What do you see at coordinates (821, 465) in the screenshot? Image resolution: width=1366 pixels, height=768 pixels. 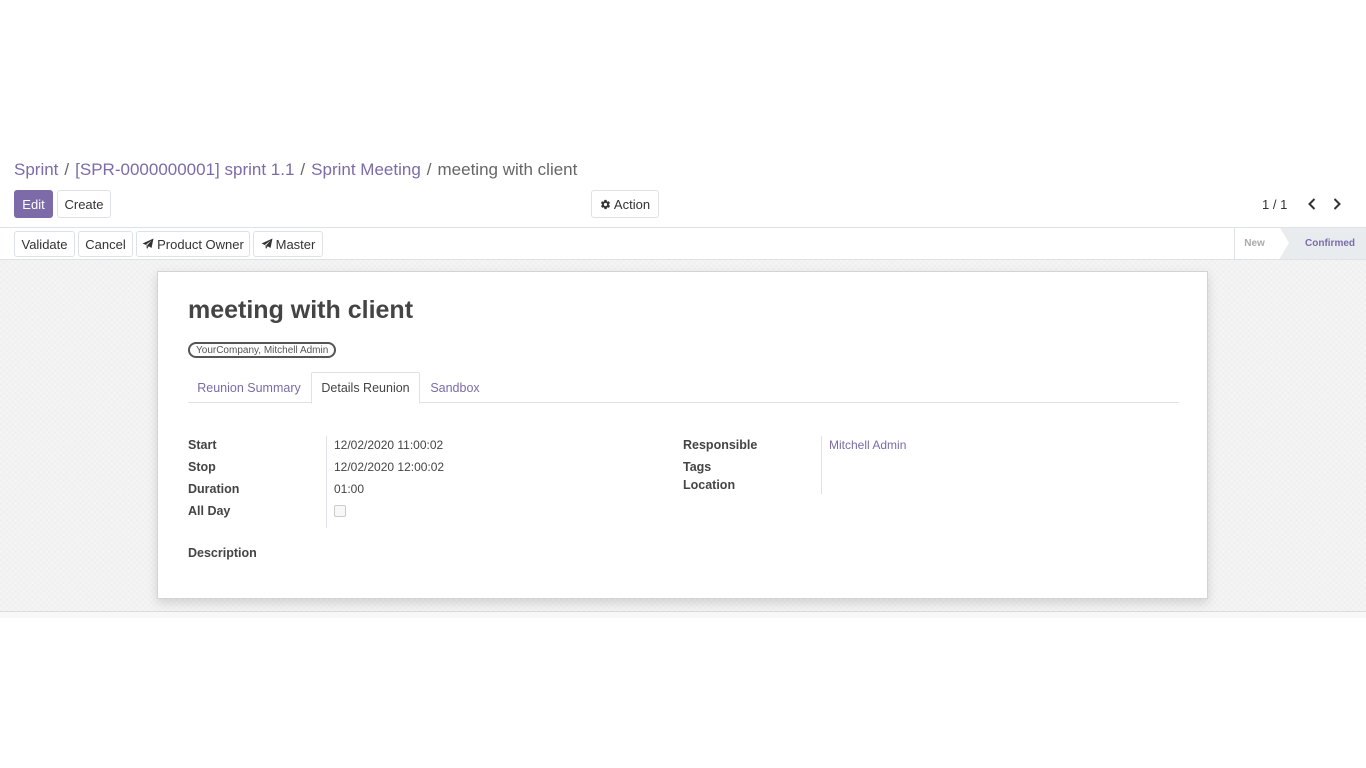 I see `right-group-separator` at bounding box center [821, 465].